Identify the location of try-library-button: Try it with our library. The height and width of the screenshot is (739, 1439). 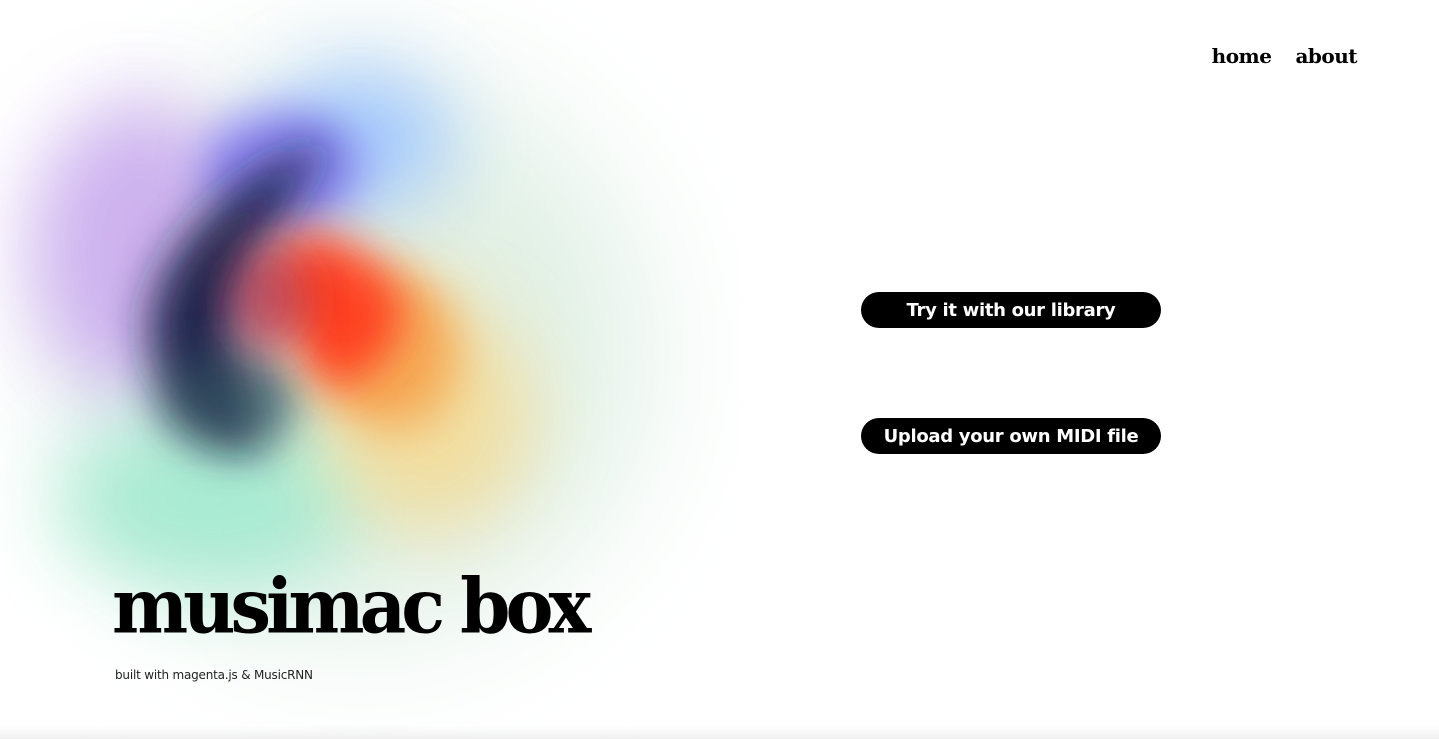
(1011, 310).